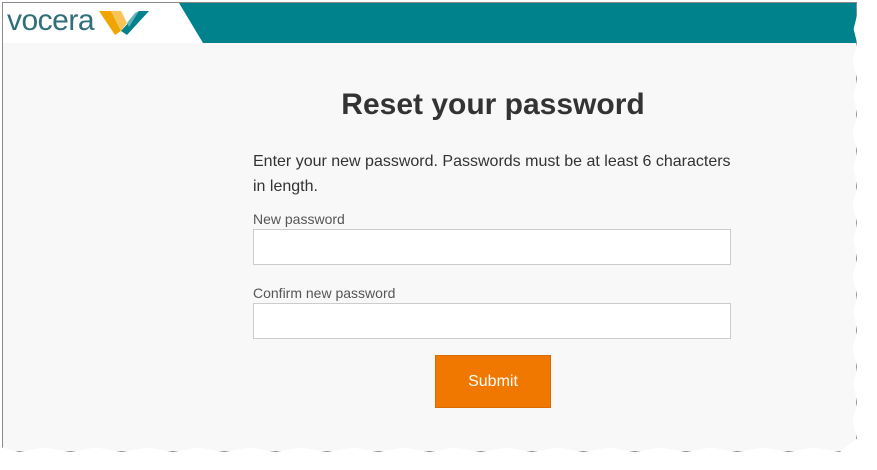 The image size is (877, 470). What do you see at coordinates (125, 25) in the screenshot?
I see `vocera-v-logo-icon` at bounding box center [125, 25].